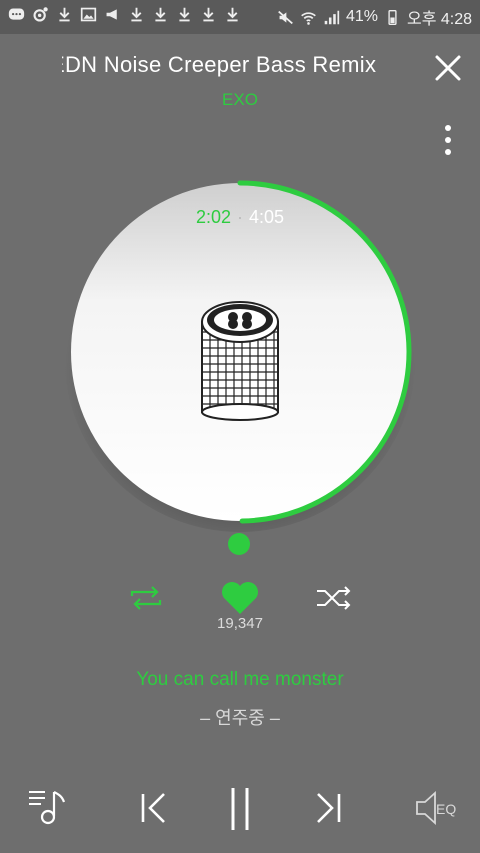 Image resolution: width=480 pixels, height=853 pixels. Describe the element at coordinates (88, 14) in the screenshot. I see `image-icon` at that location.